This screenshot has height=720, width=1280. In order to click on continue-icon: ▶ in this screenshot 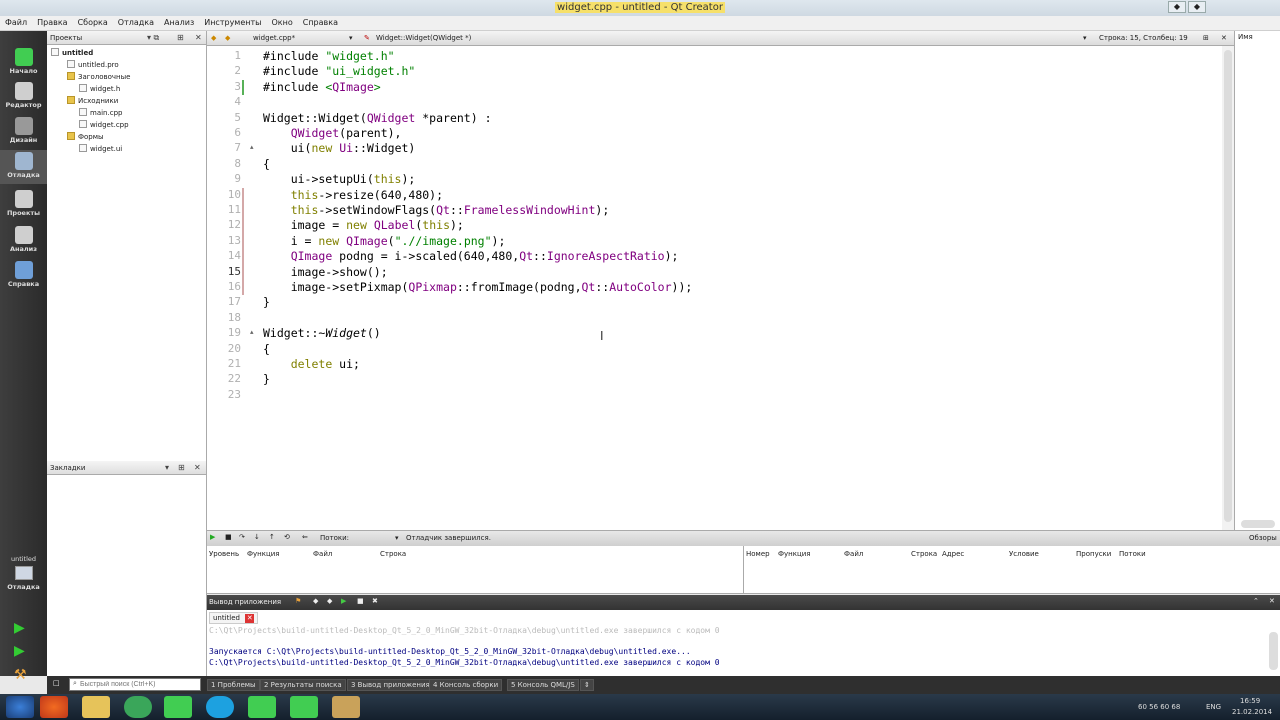, I will do `click(212, 537)`.